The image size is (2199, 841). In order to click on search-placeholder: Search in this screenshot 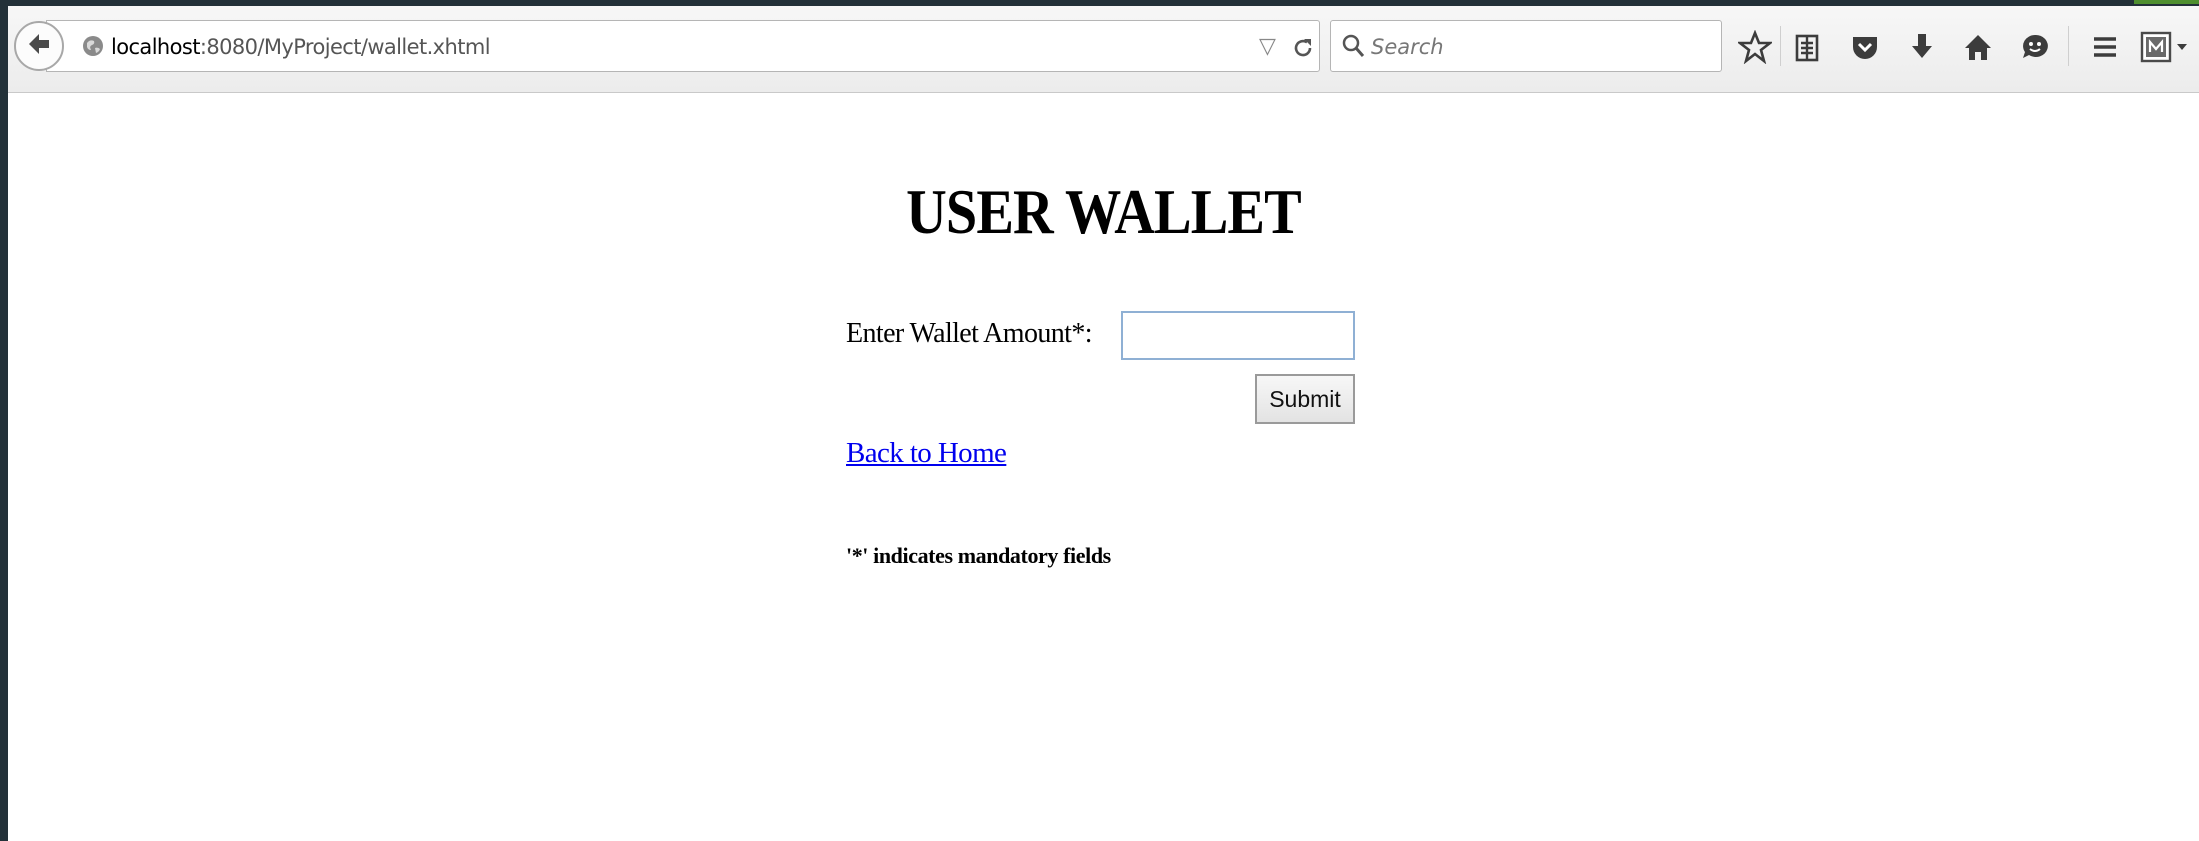, I will do `click(1407, 47)`.